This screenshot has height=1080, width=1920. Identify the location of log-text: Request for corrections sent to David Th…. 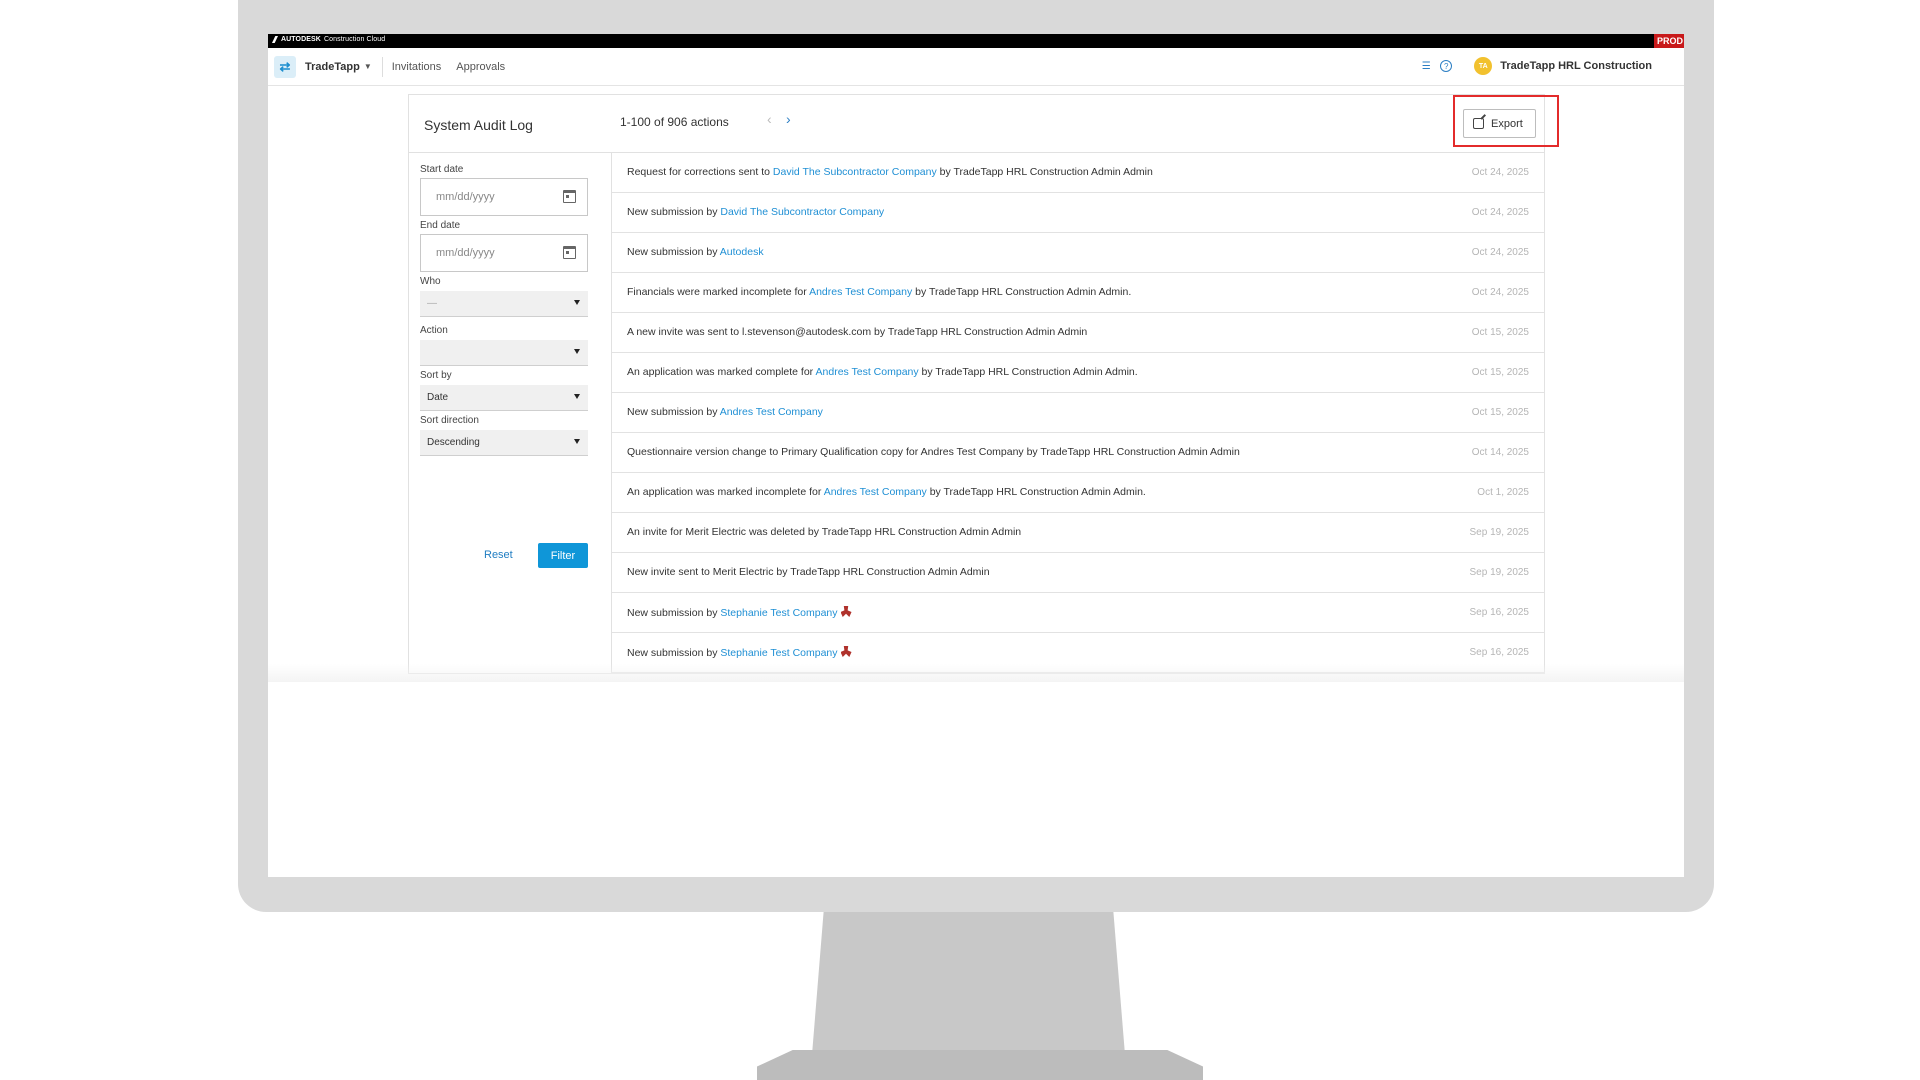
(890, 172).